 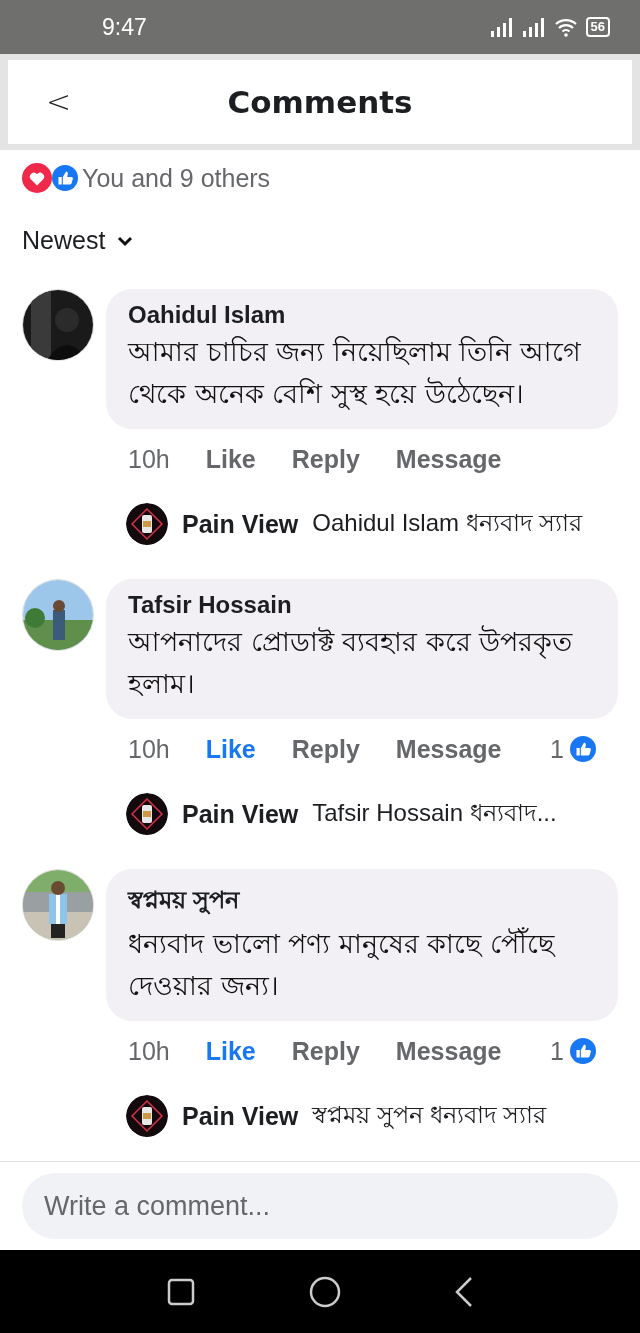 What do you see at coordinates (362, 315) in the screenshot?
I see `commenter-name: Oahidul Islam` at bounding box center [362, 315].